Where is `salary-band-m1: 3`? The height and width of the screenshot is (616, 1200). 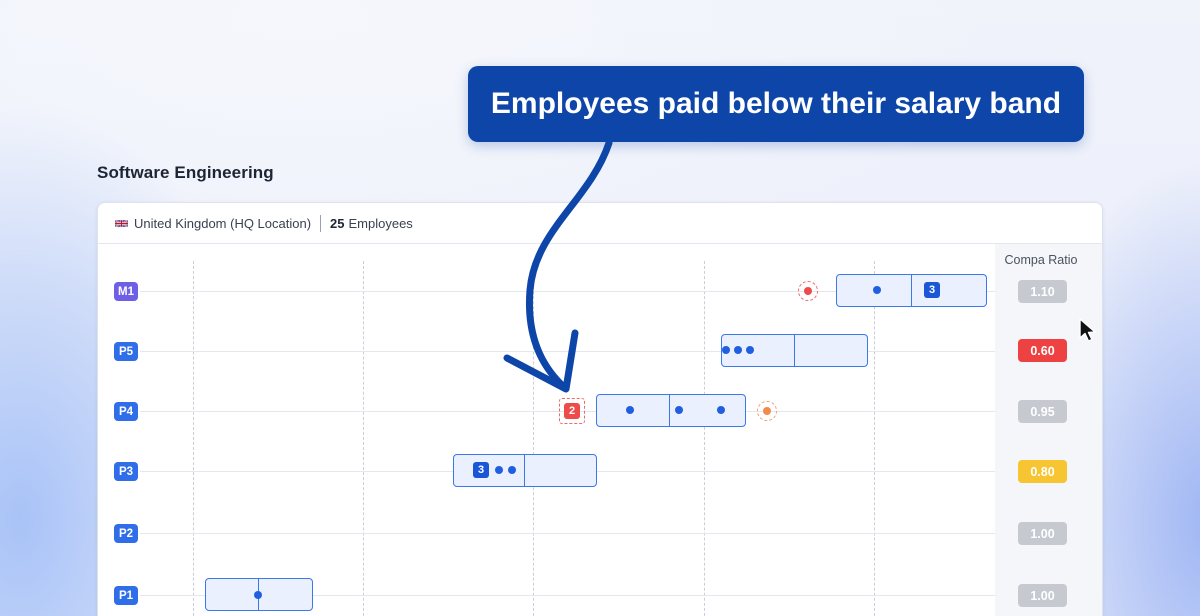 salary-band-m1: 3 is located at coordinates (911, 290).